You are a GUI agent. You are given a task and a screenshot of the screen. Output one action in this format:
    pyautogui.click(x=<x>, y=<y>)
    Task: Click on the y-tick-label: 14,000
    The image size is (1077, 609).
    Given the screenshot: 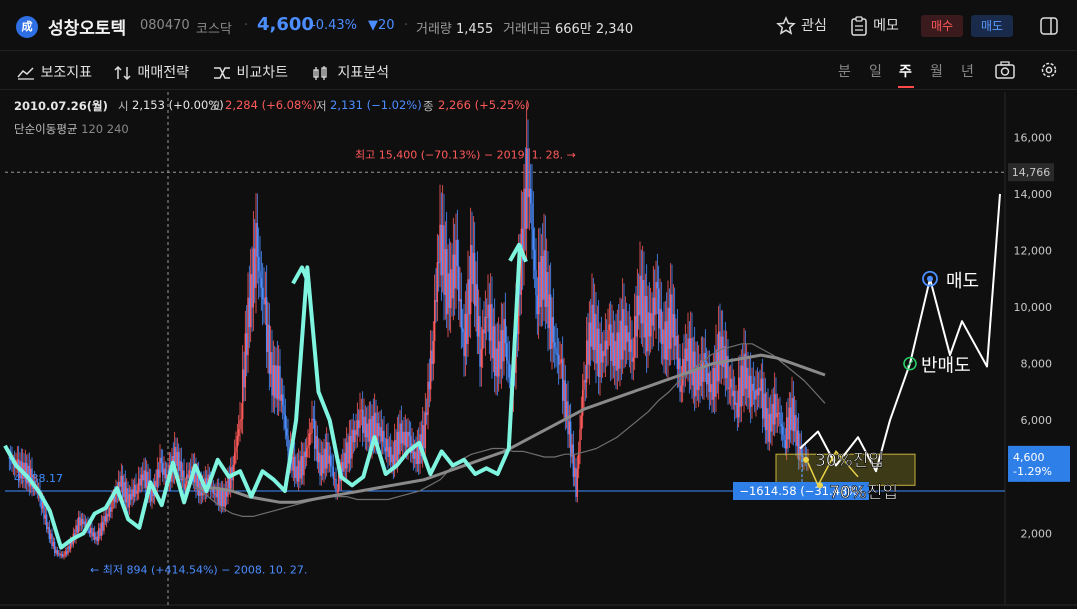 What is the action you would take?
    pyautogui.click(x=1033, y=194)
    